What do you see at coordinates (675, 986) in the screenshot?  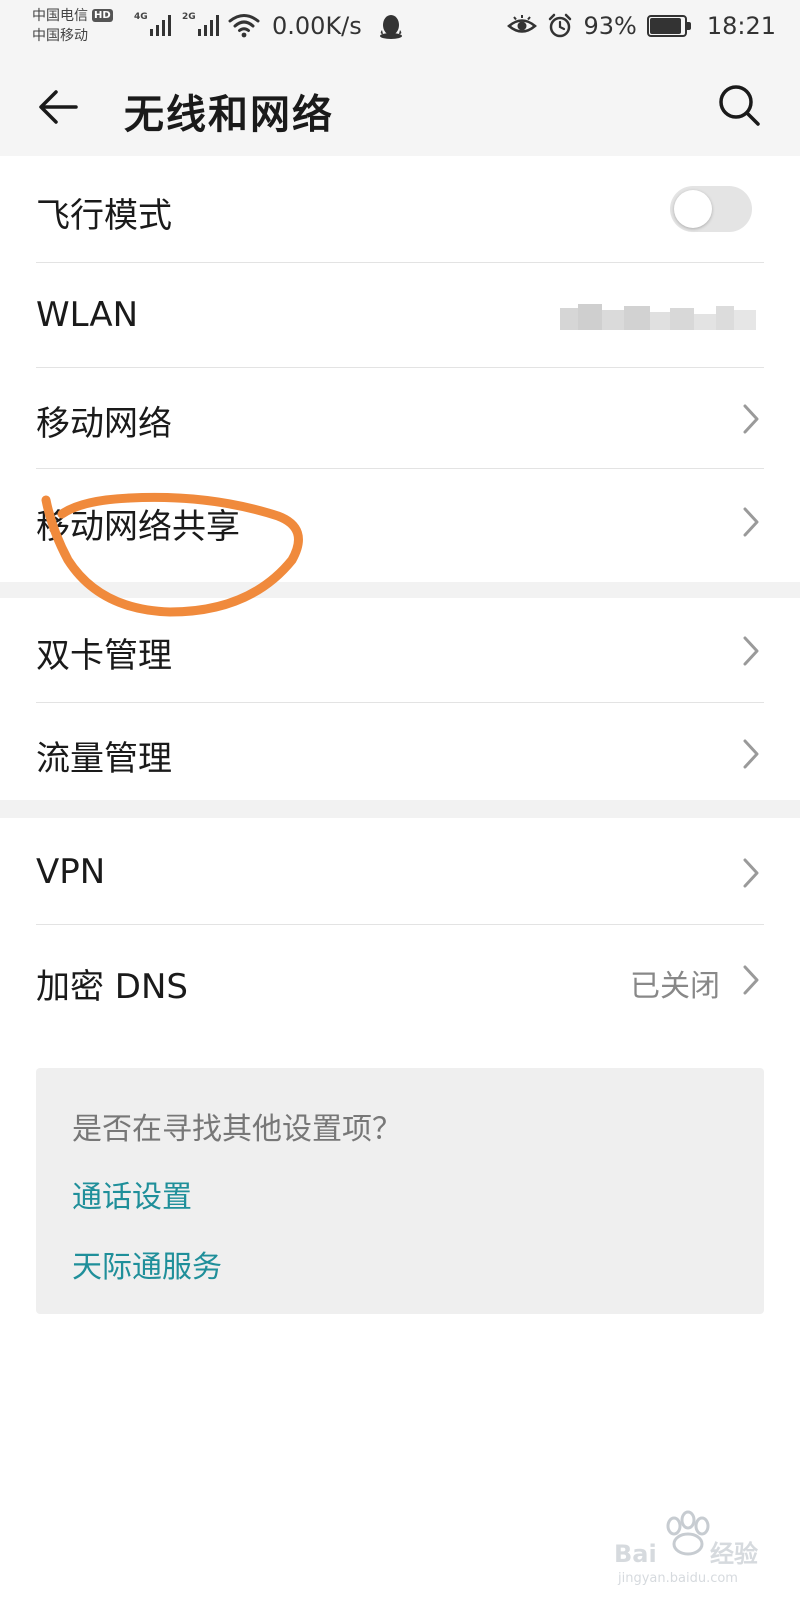 I see `encrypted-dns-status: 已关闭` at bounding box center [675, 986].